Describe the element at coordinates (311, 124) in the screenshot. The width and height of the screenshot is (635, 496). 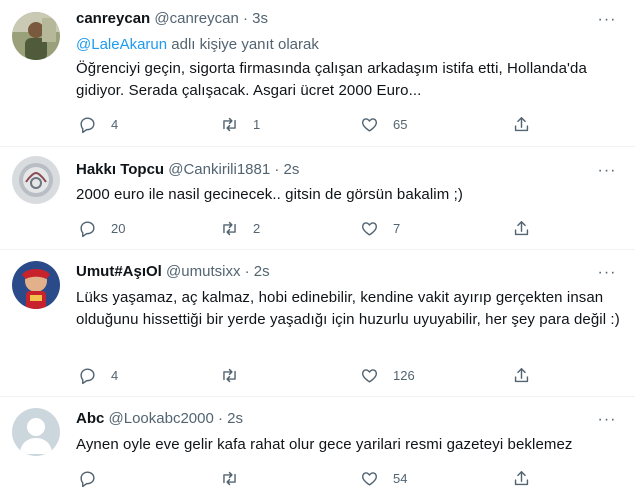
I see `tweet-actions: 4 1 65` at that location.